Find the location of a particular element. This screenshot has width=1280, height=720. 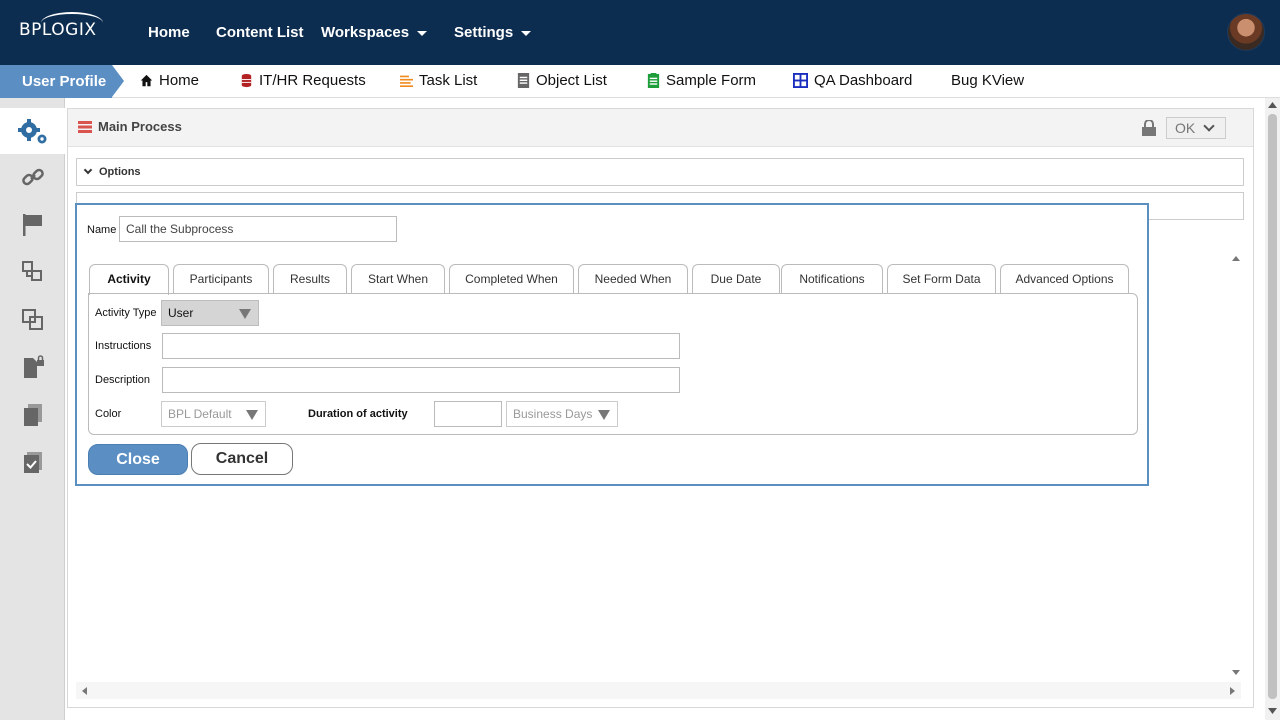

topnav-content-list-label: Content List is located at coordinates (260, 32).